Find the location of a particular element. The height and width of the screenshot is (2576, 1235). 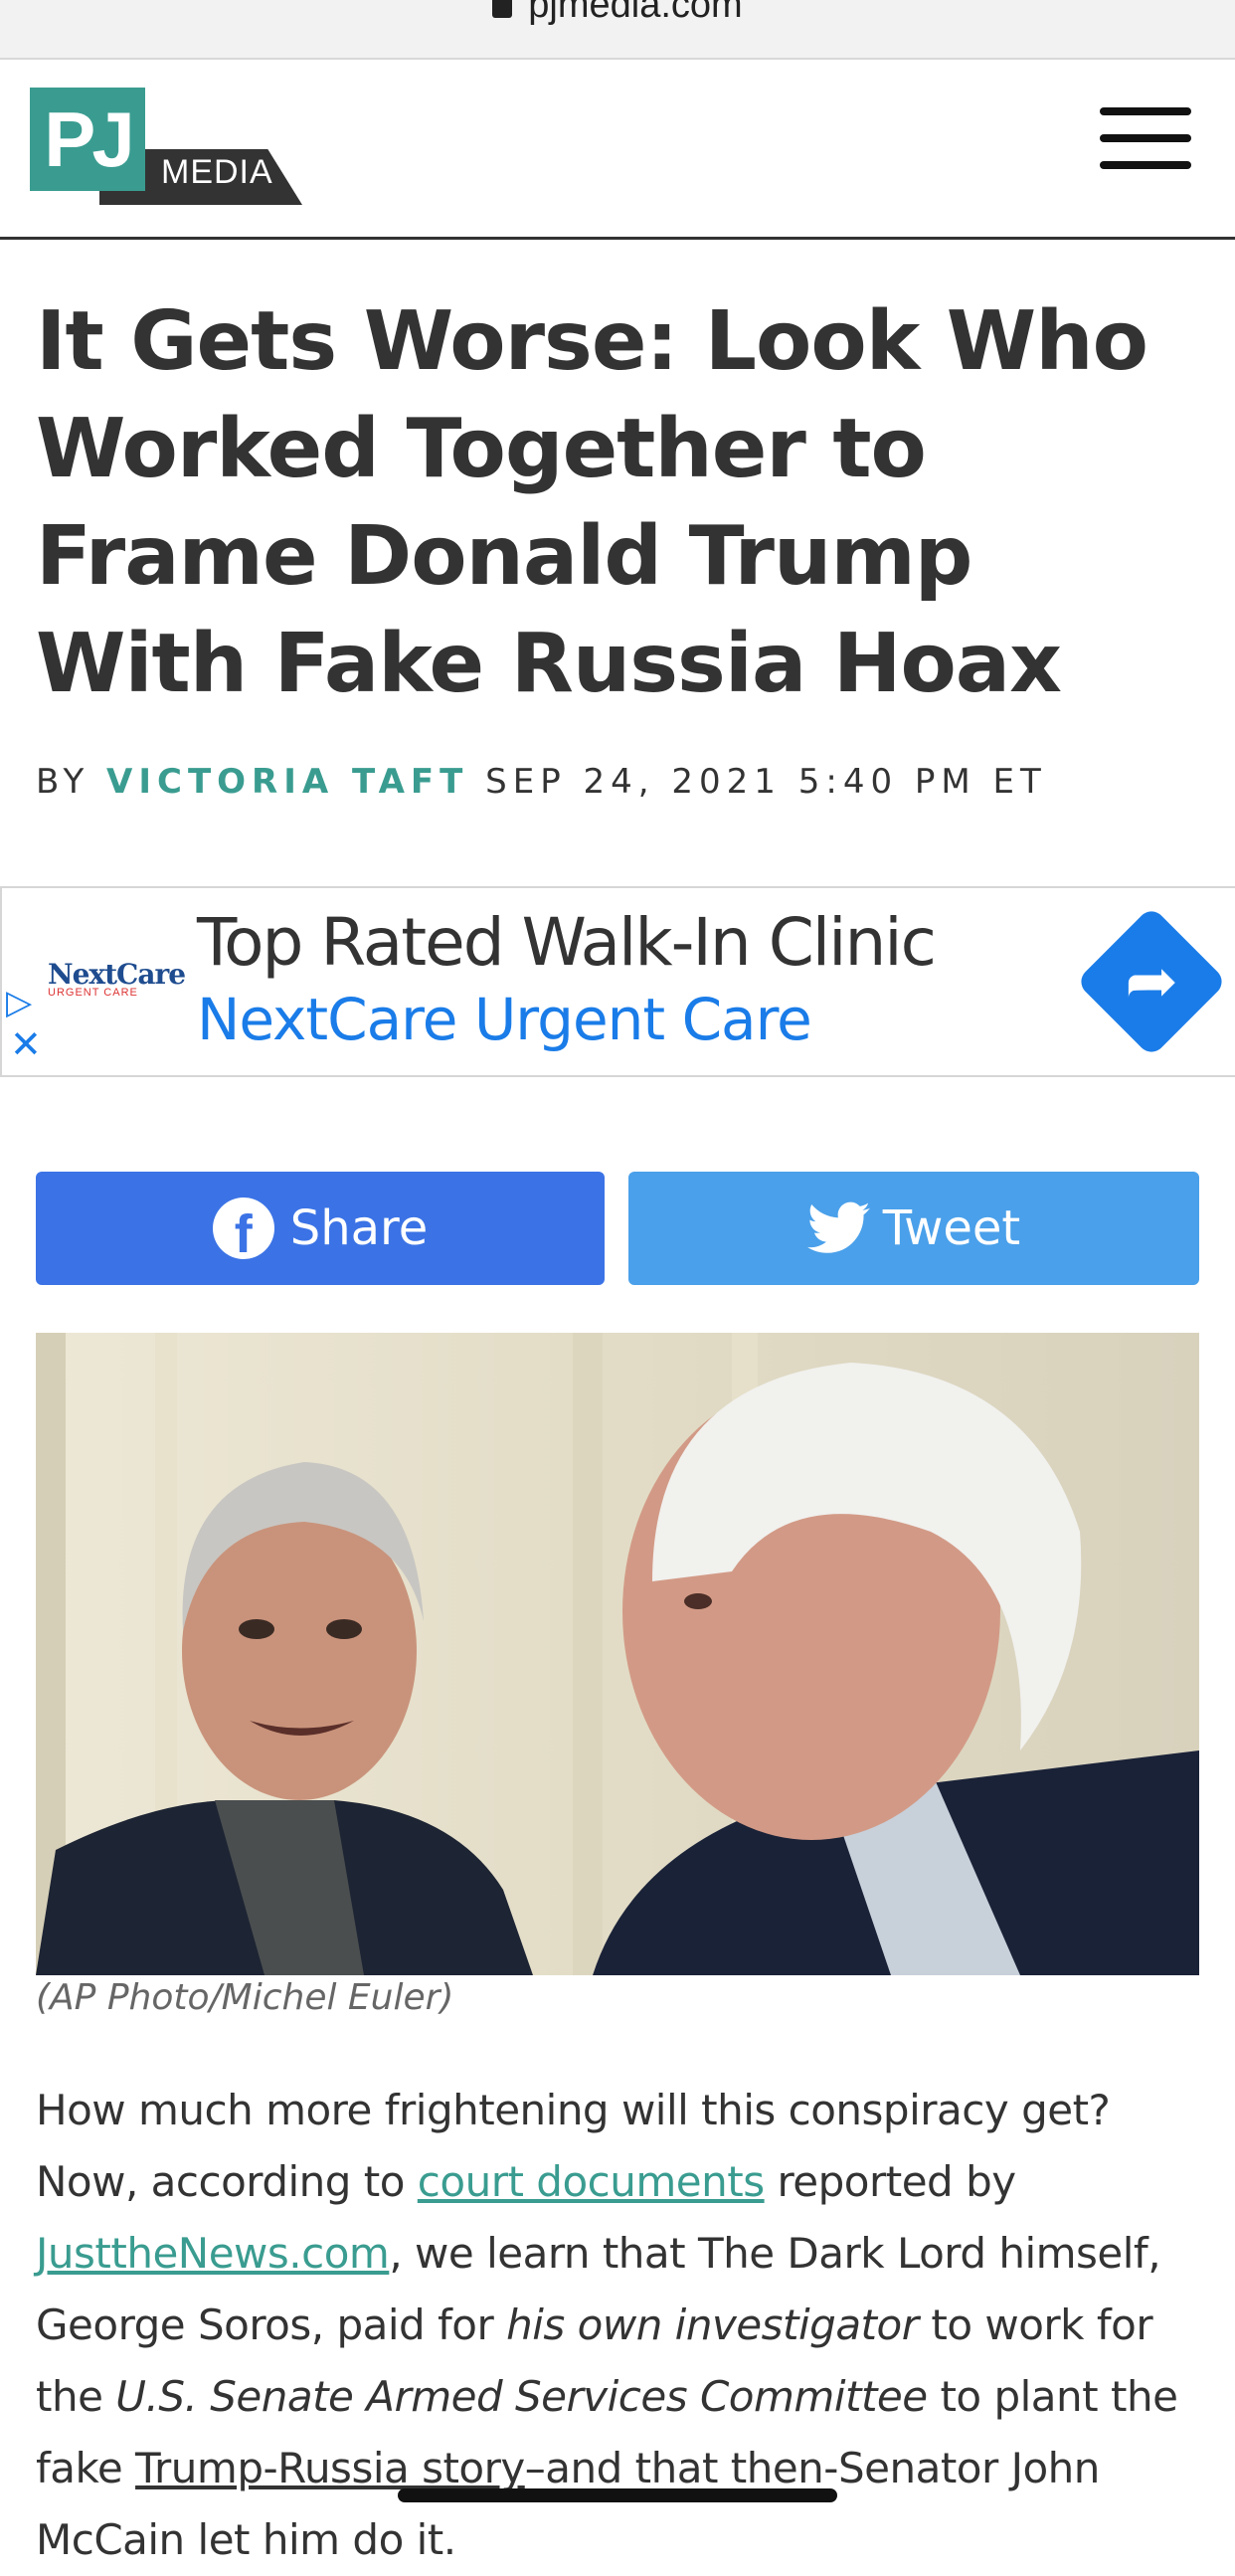

byline-prefix: BY is located at coordinates (63, 782).